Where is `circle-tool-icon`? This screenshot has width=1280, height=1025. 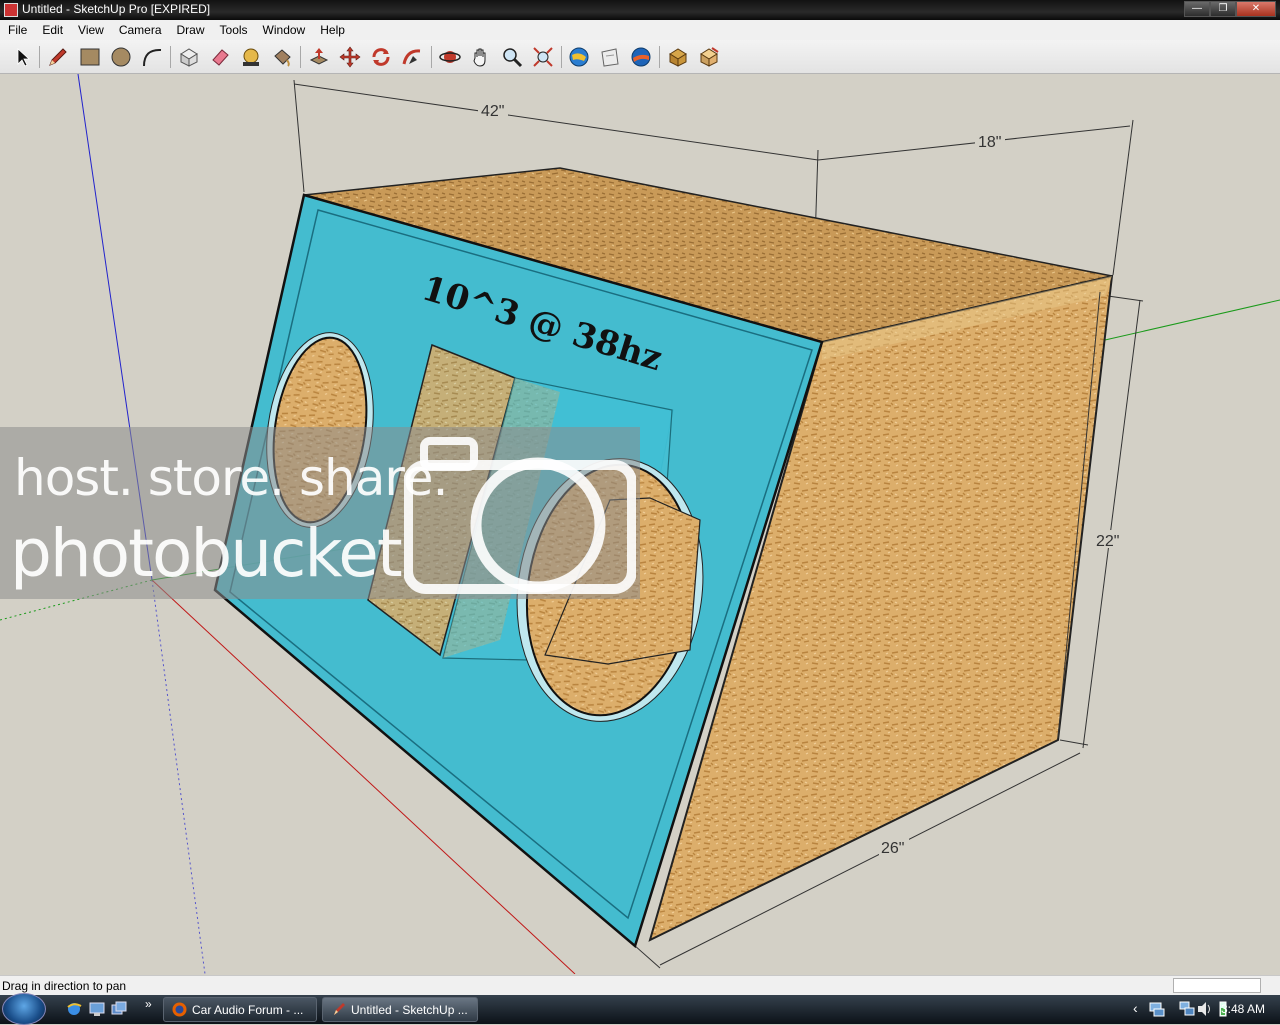
circle-tool-icon is located at coordinates (121, 57).